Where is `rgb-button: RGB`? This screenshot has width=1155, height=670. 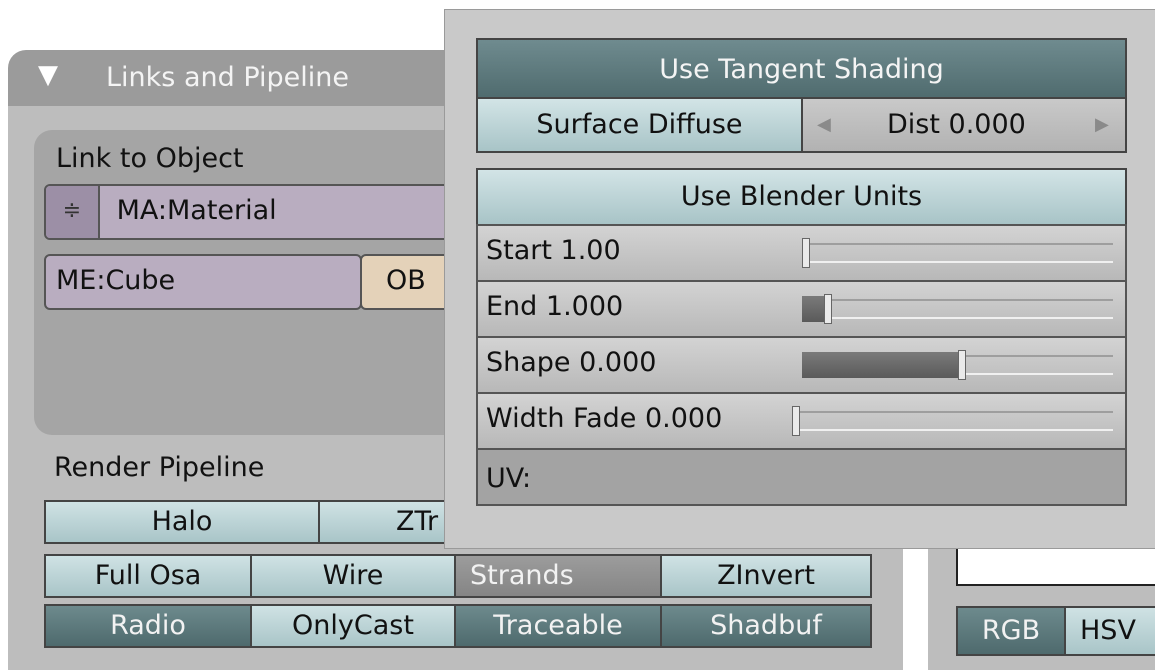 rgb-button: RGB is located at coordinates (1011, 631).